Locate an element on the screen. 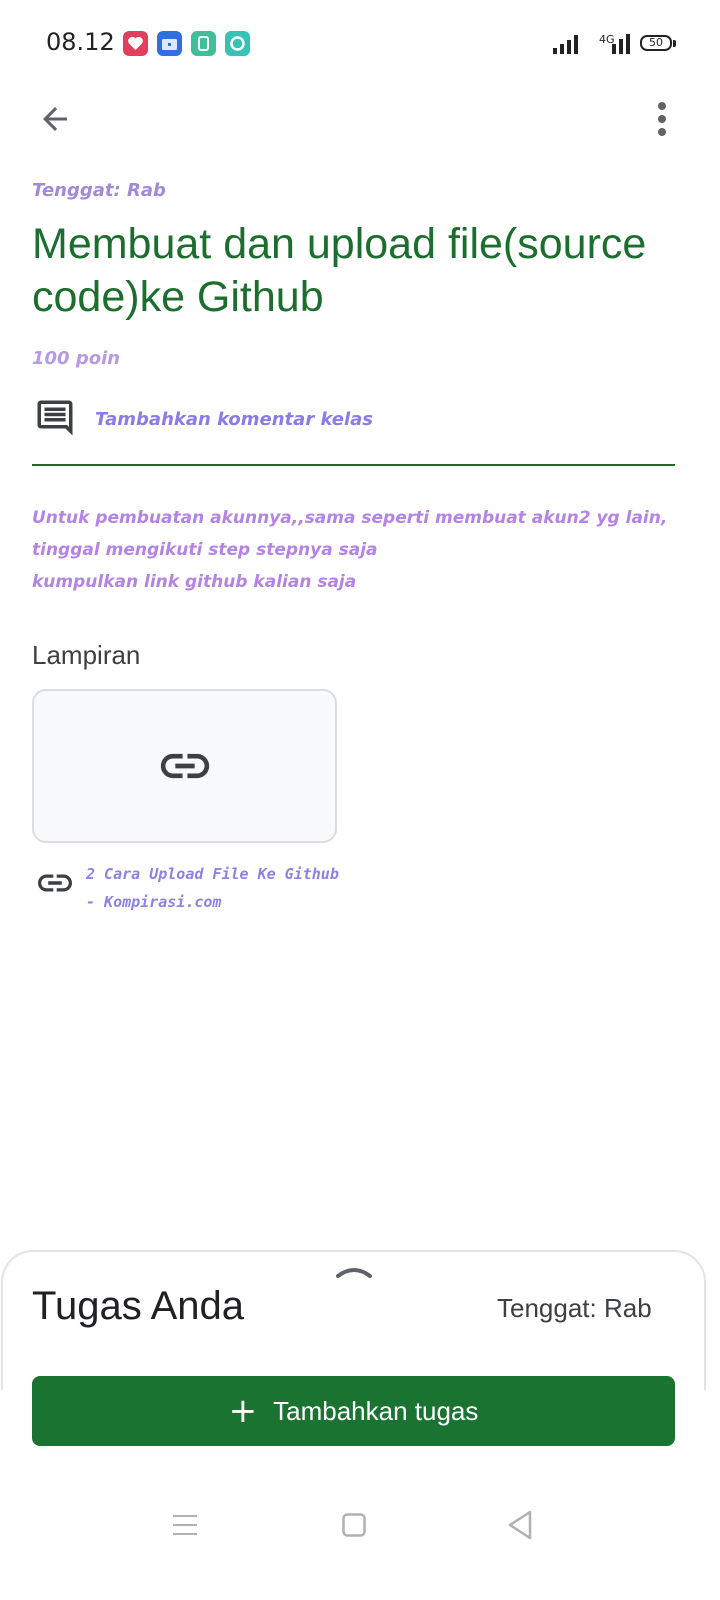 The width and height of the screenshot is (720, 1600). due-date: Tenggat: Rab is located at coordinates (99, 190).